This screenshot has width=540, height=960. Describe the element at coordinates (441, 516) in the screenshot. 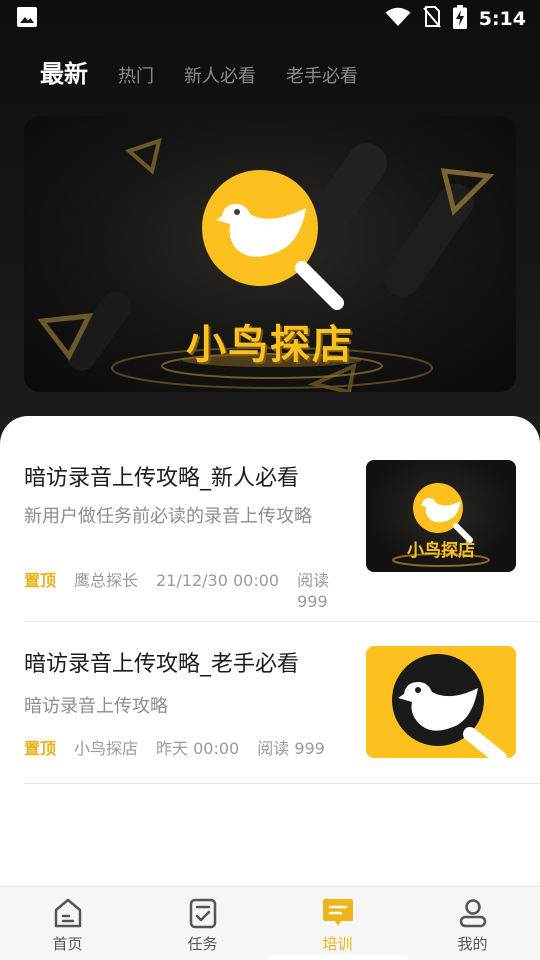

I see `article-thumbnail: 小鸟探店` at that location.